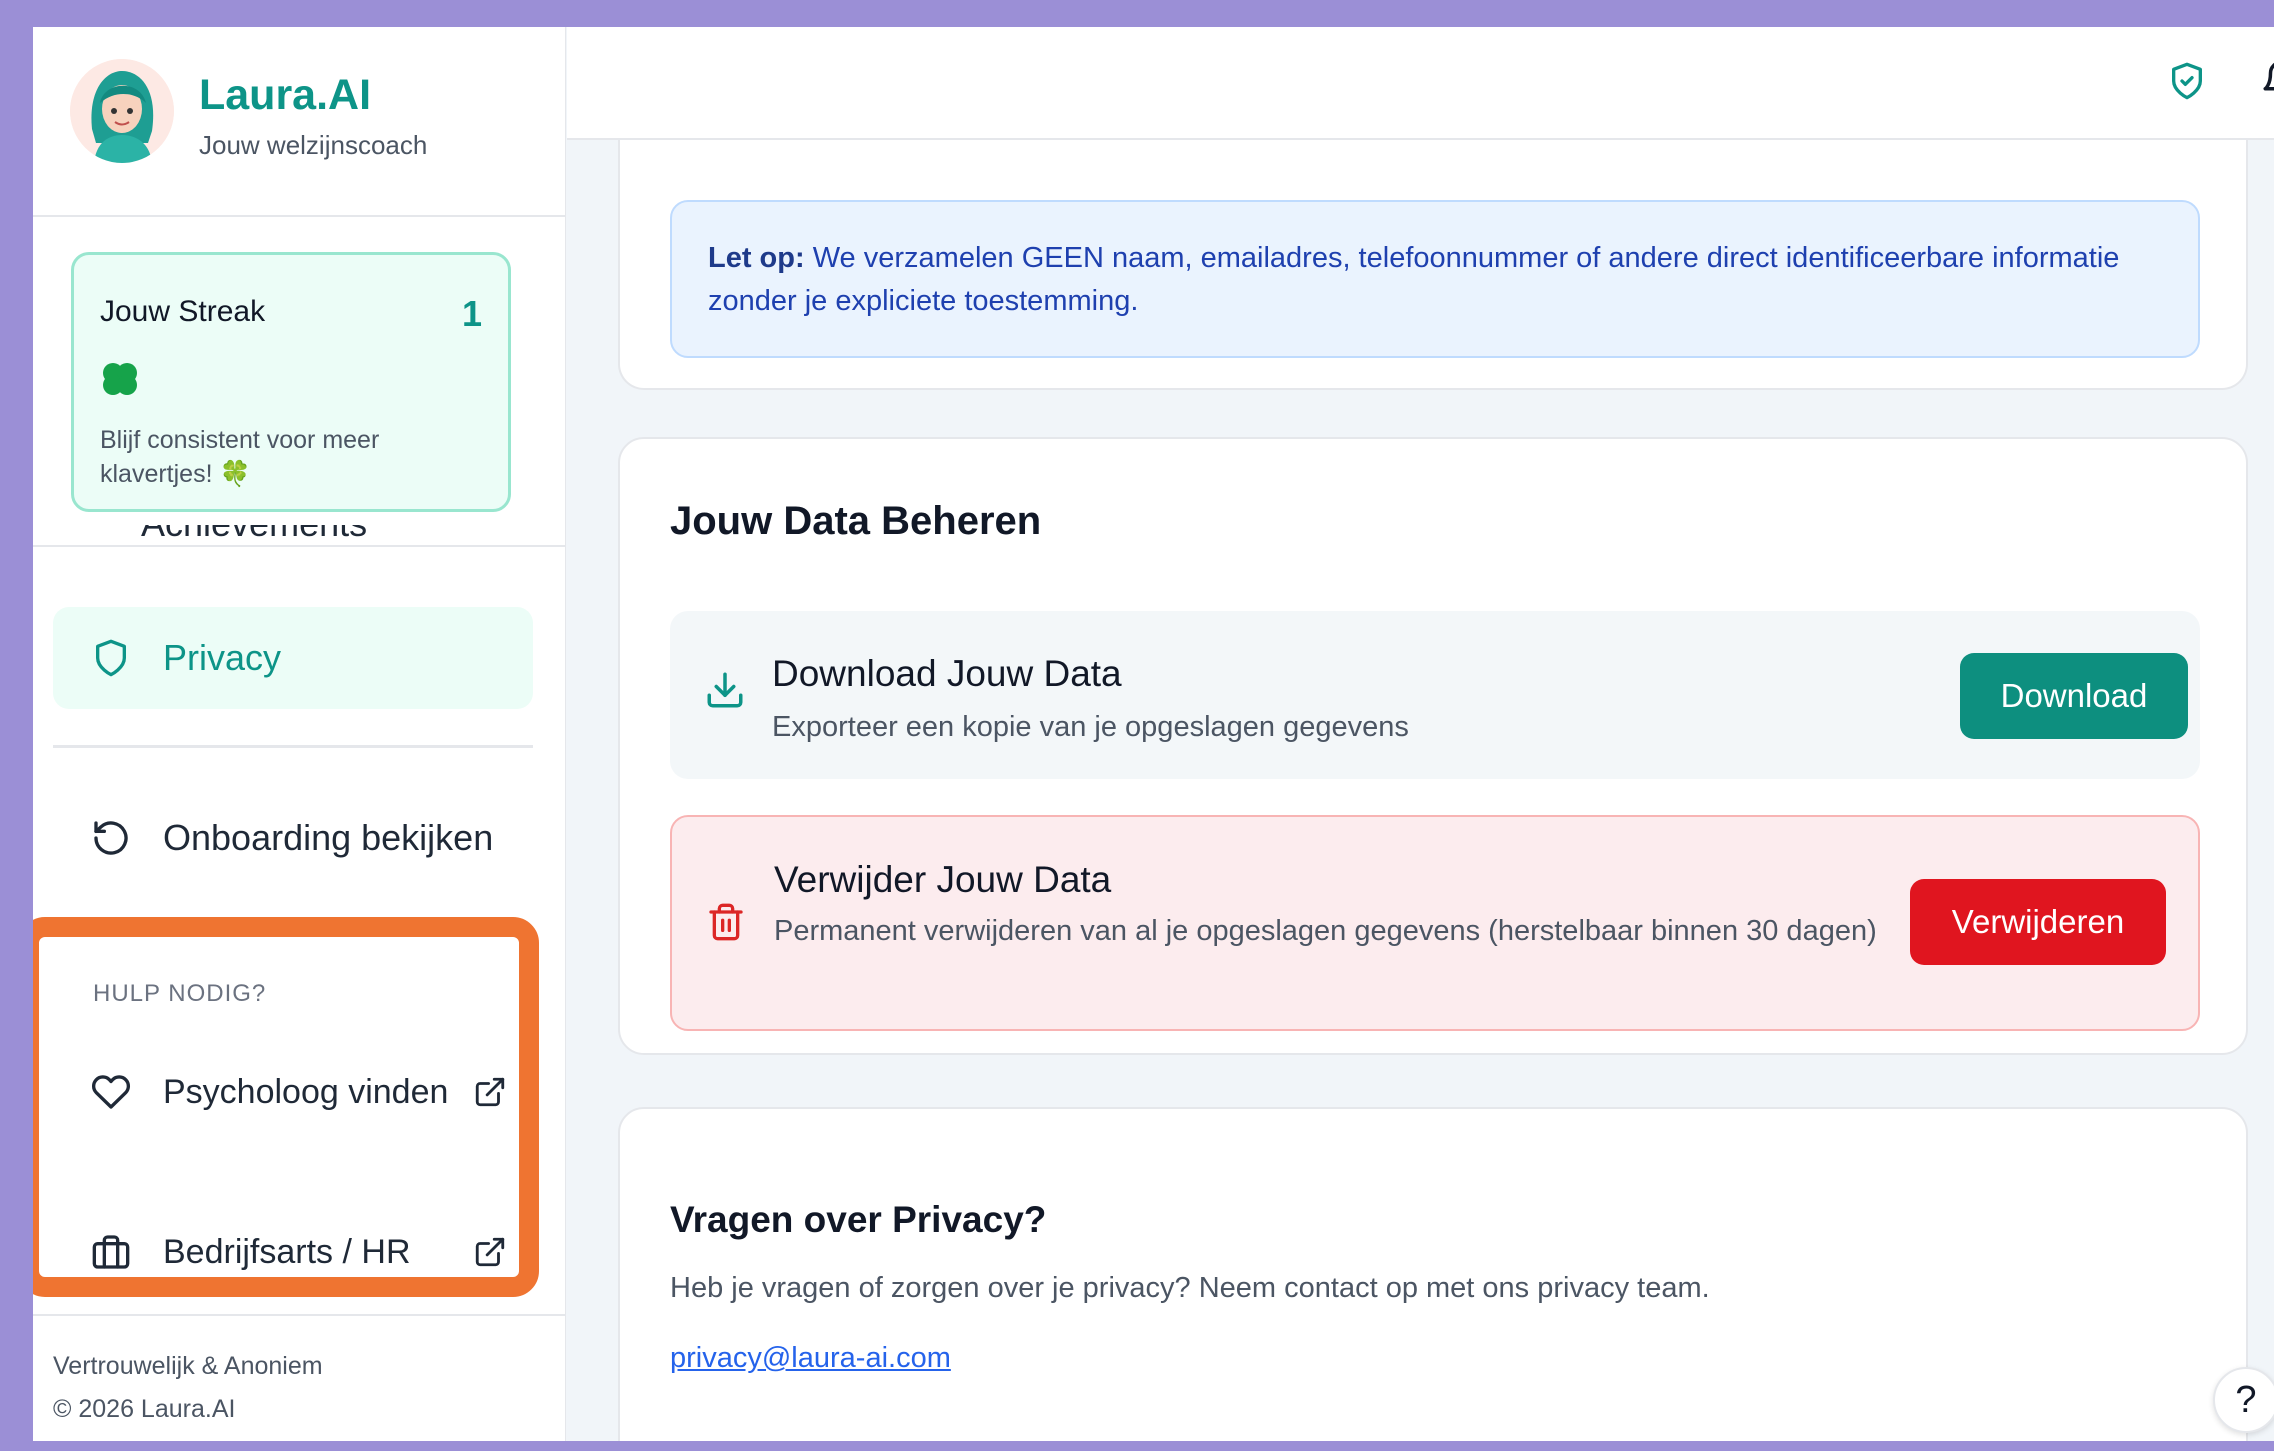 The height and width of the screenshot is (1451, 2274). What do you see at coordinates (858, 1219) in the screenshot?
I see `questions-title: Vragen over Privacy?` at bounding box center [858, 1219].